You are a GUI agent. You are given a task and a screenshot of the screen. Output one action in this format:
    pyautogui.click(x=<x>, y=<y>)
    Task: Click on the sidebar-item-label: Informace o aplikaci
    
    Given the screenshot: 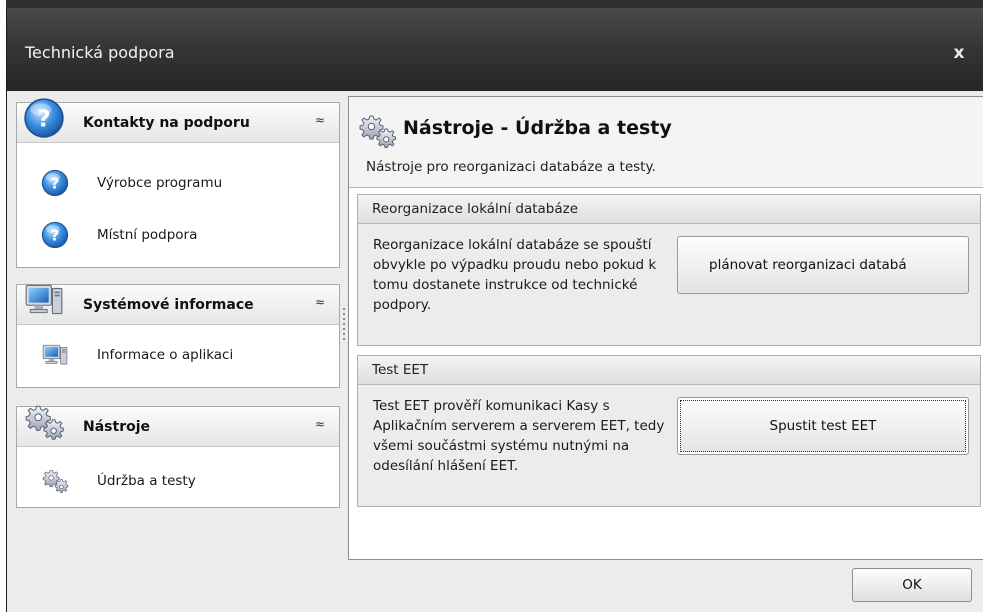 What is the action you would take?
    pyautogui.click(x=165, y=355)
    